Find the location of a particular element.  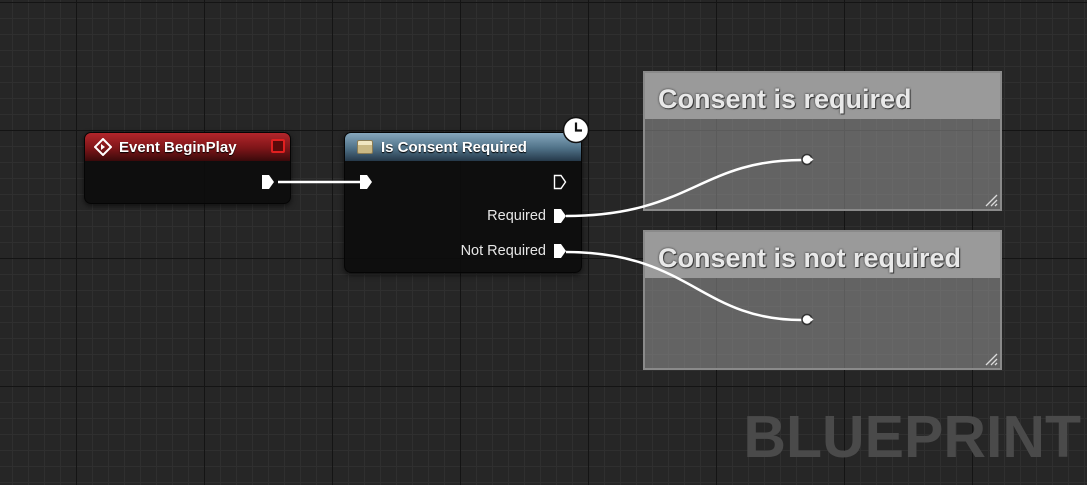

consent-exec-in-pin is located at coordinates (366, 182).